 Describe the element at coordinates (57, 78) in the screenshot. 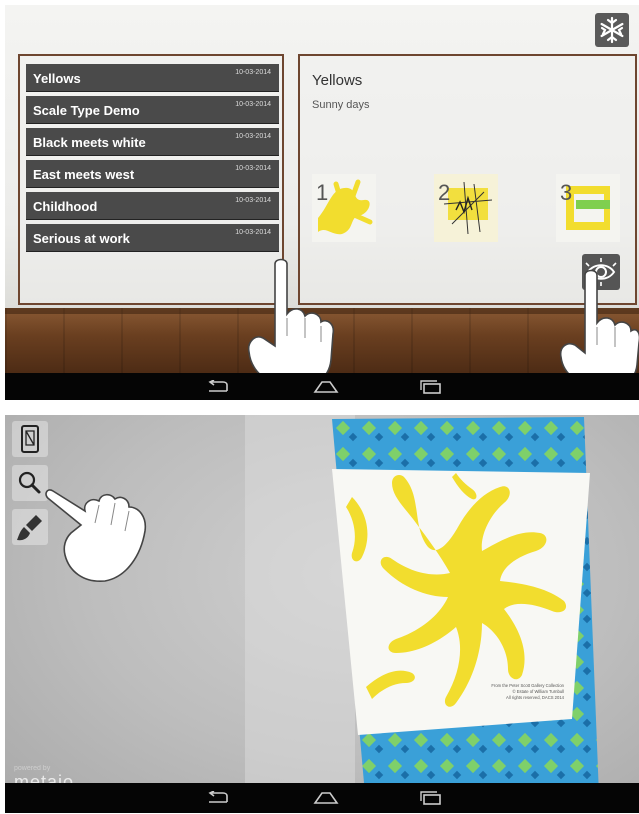

I see `list-item-title: Yellows` at that location.